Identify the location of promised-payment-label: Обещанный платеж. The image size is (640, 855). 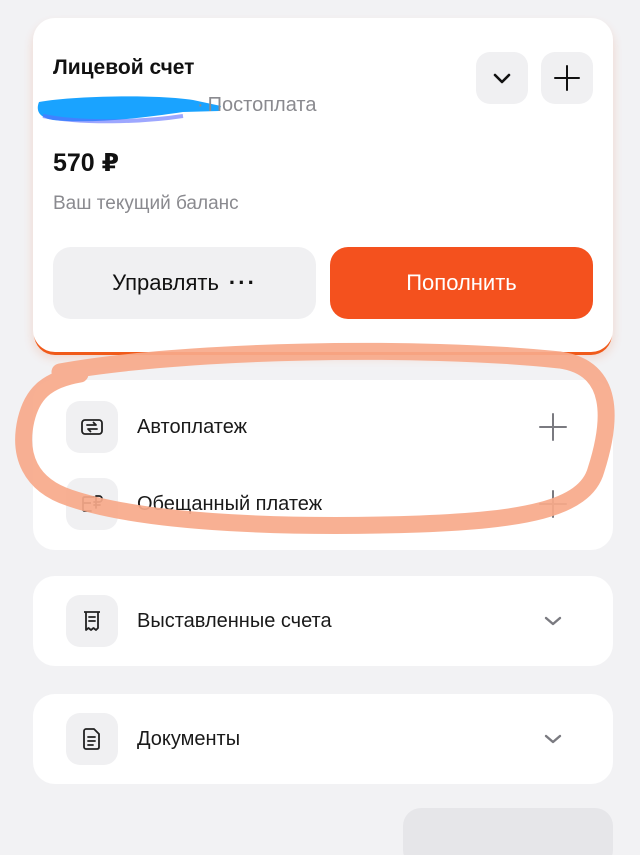
(230, 503).